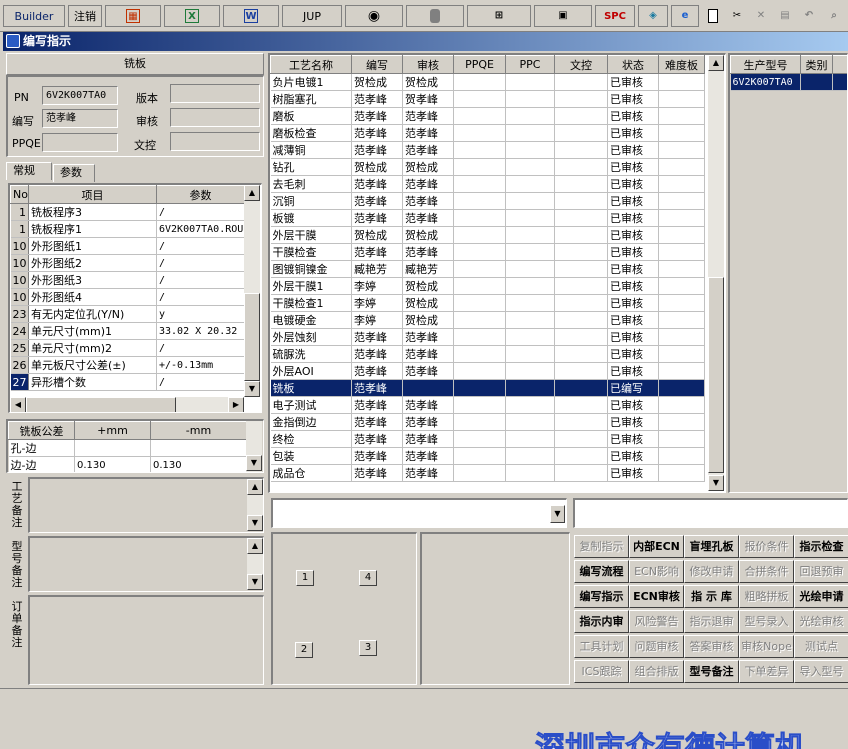 The image size is (848, 749). What do you see at coordinates (312, 16) in the screenshot?
I see `jup-button: JUP` at bounding box center [312, 16].